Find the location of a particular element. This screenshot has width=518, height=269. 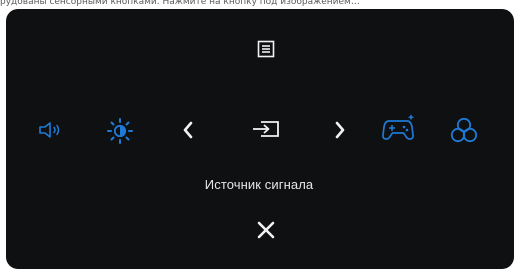

input-source-icon is located at coordinates (266, 129).